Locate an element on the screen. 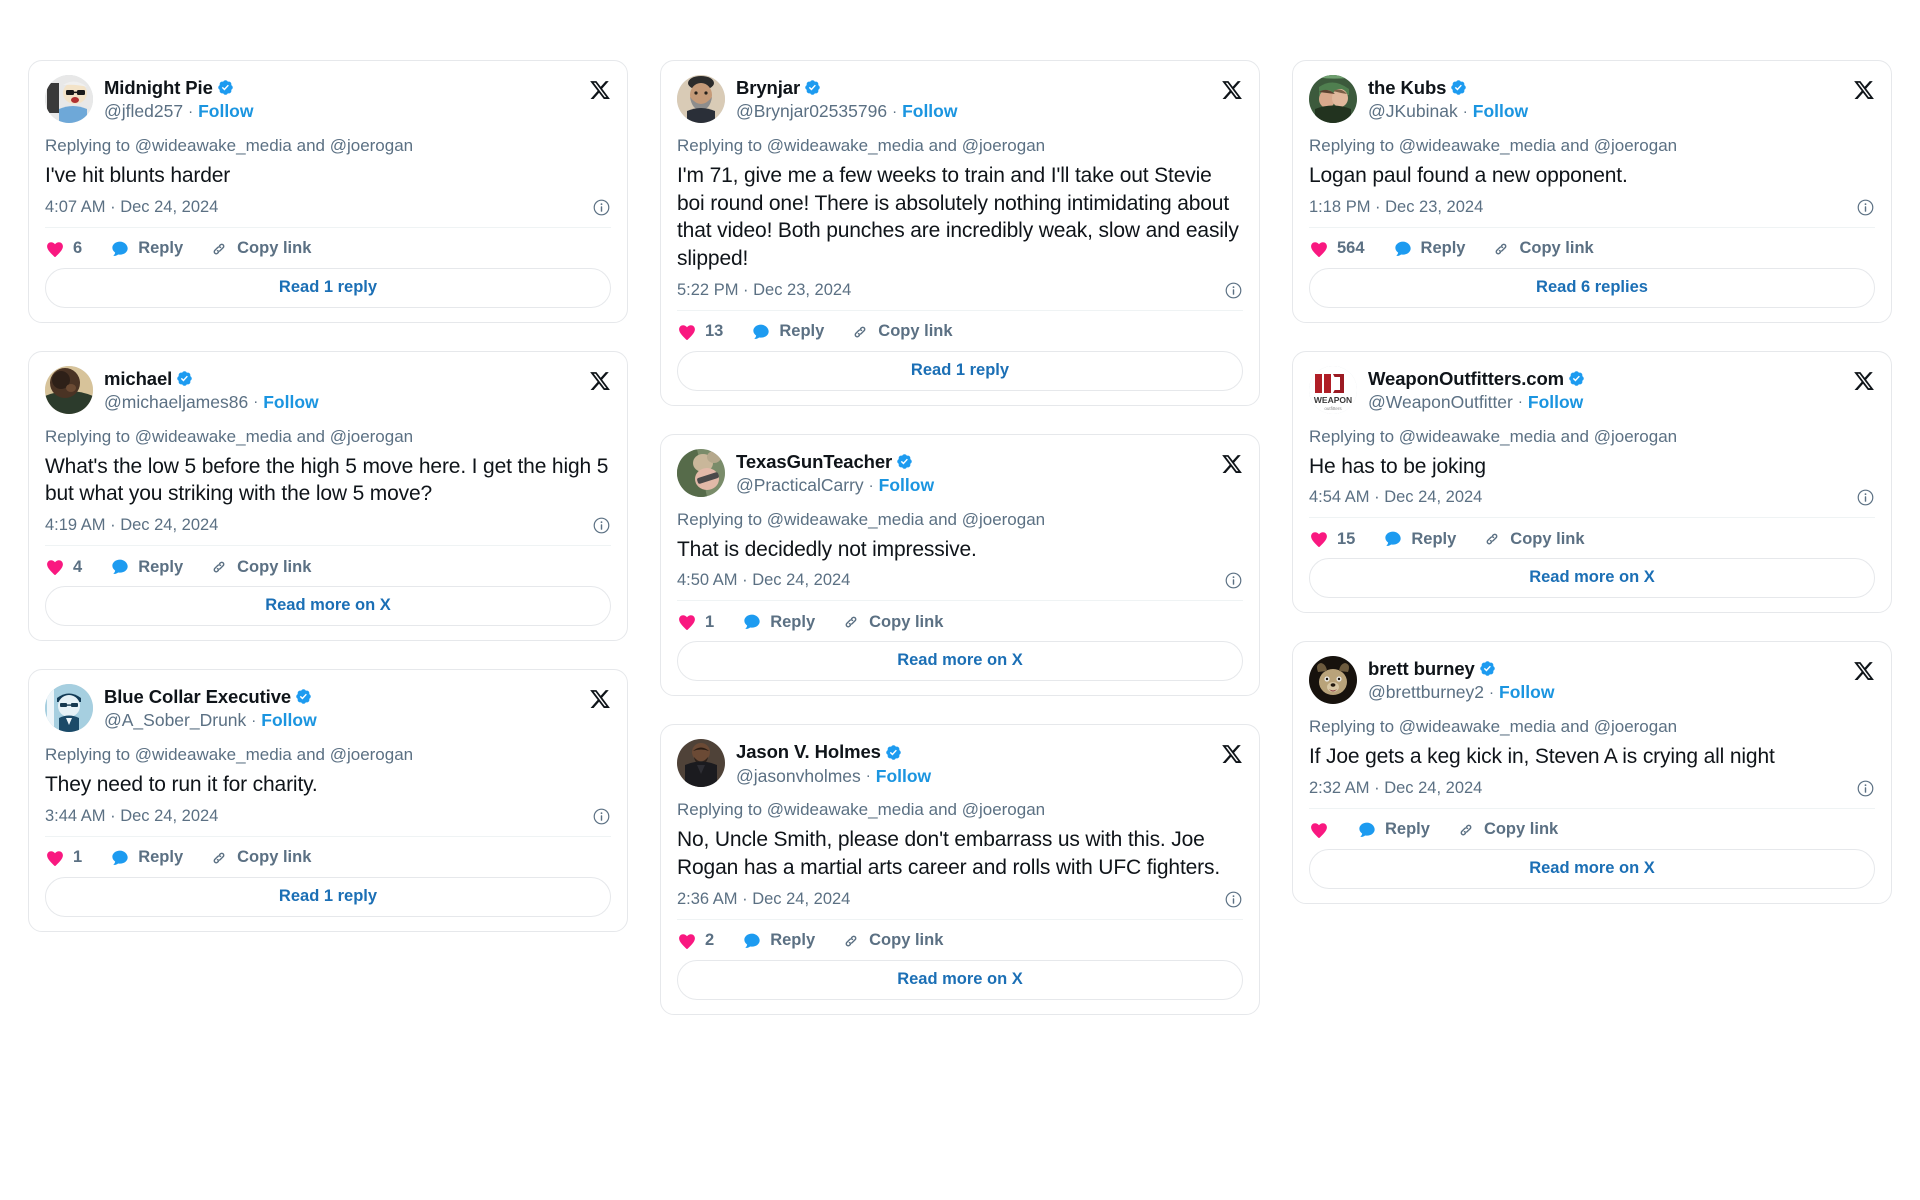 The height and width of the screenshot is (1200, 1920). like-button is located at coordinates (1319, 830).